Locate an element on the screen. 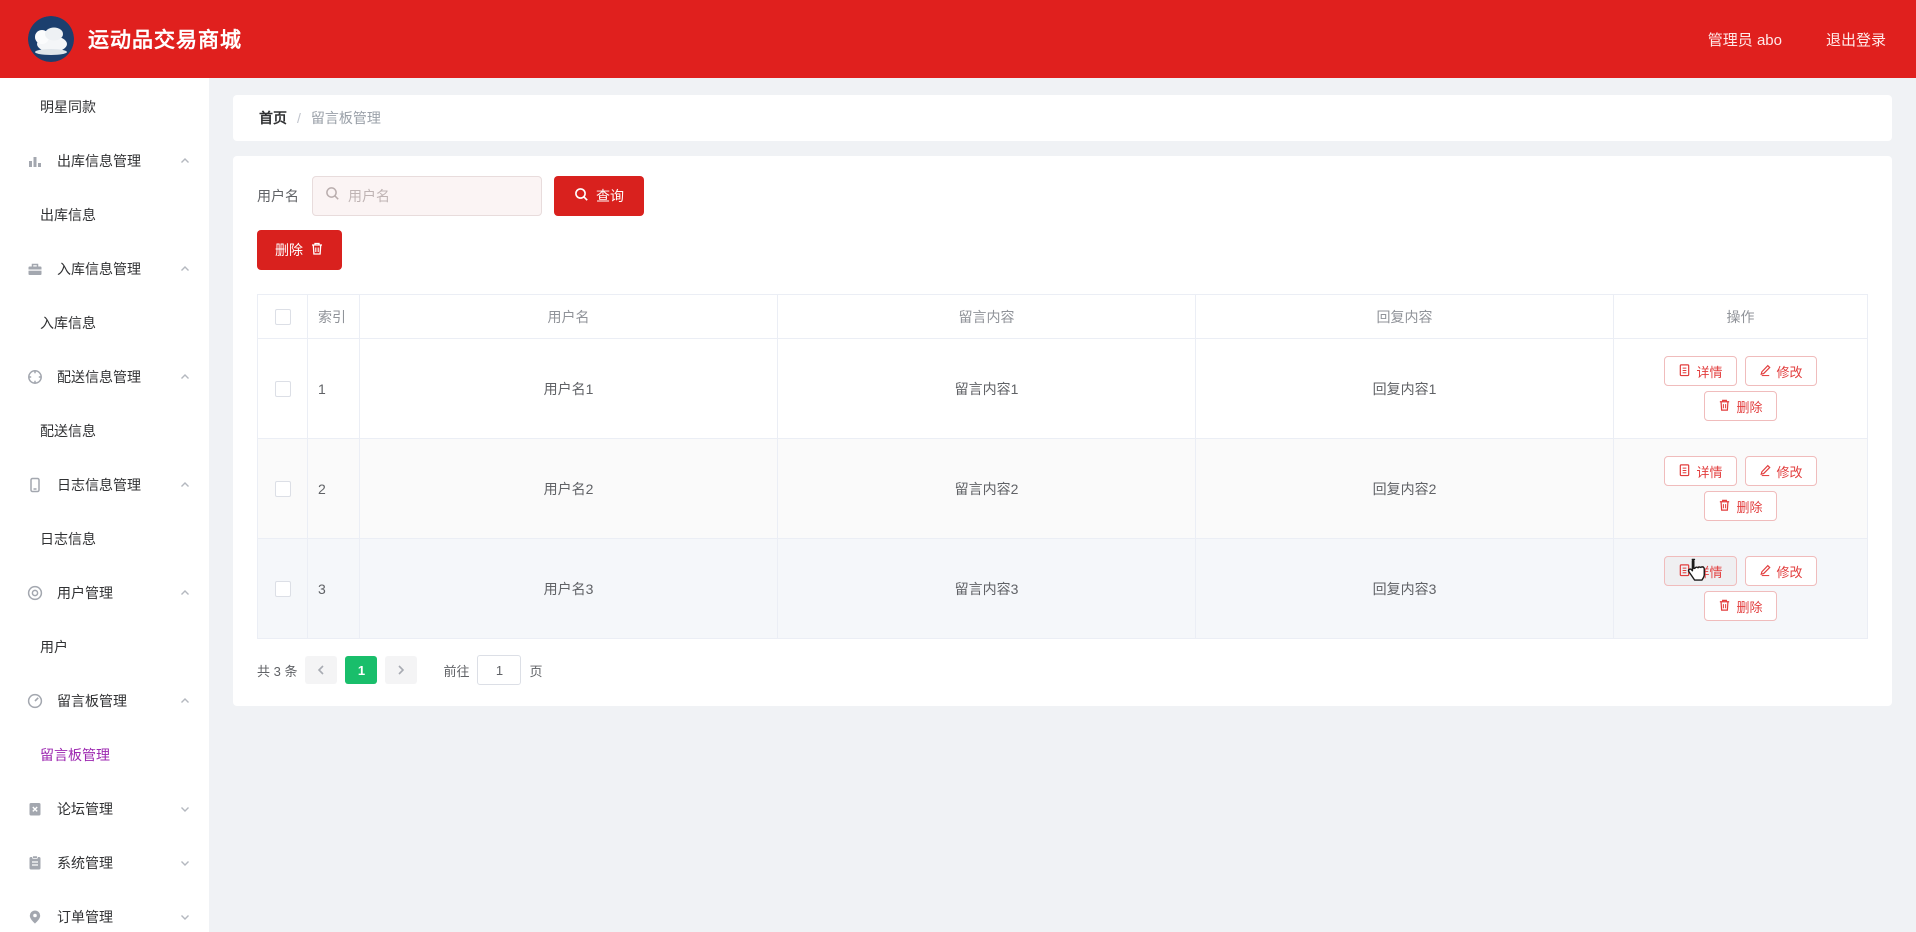  sidebar-item-7: 日志信息管理 is located at coordinates (104, 485).